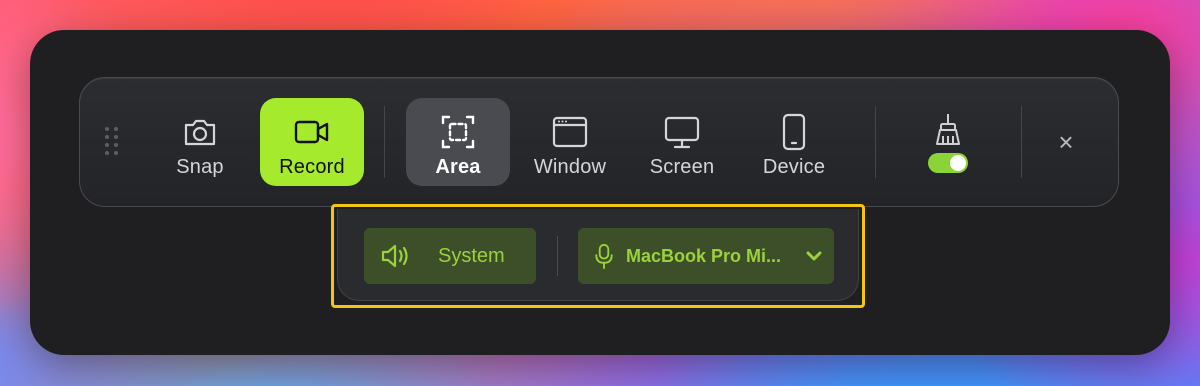 Image resolution: width=1200 pixels, height=386 pixels. I want to click on window-button: Window, so click(570, 142).